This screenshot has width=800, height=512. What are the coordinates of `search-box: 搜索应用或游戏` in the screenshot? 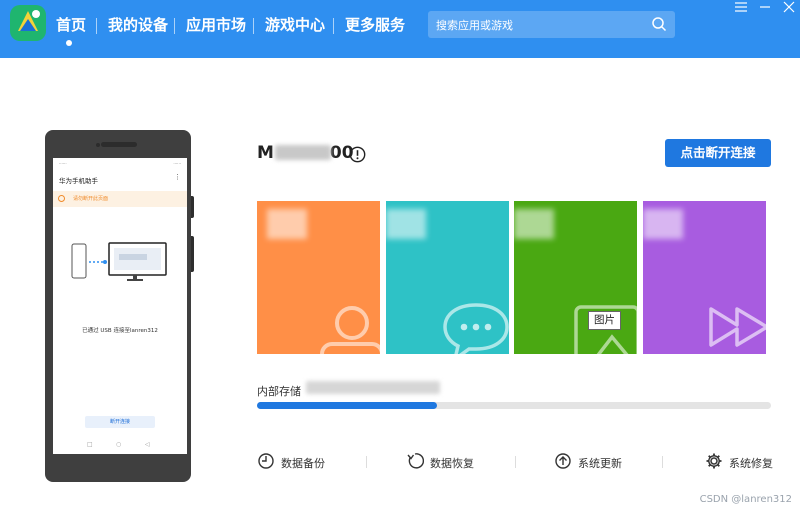 It's located at (551, 24).